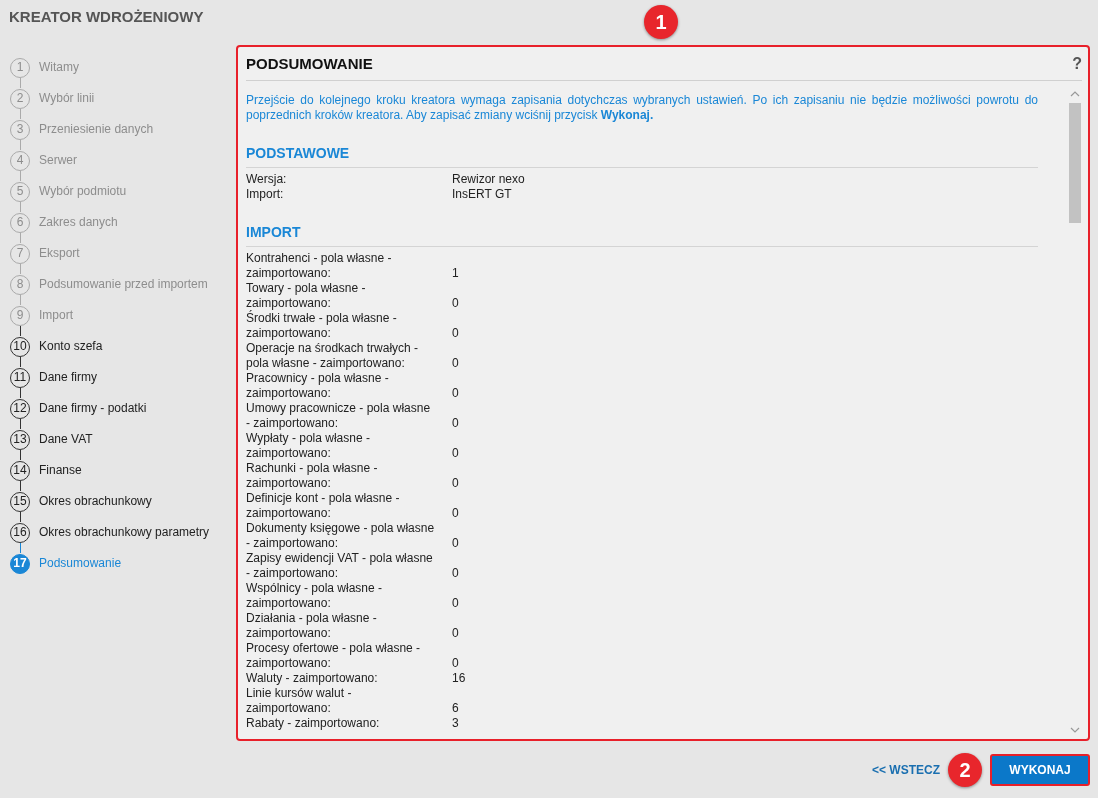 The width and height of the screenshot is (1098, 798). I want to click on summary-label: Towary - pola własne - zaimportowano:, so click(306, 296).